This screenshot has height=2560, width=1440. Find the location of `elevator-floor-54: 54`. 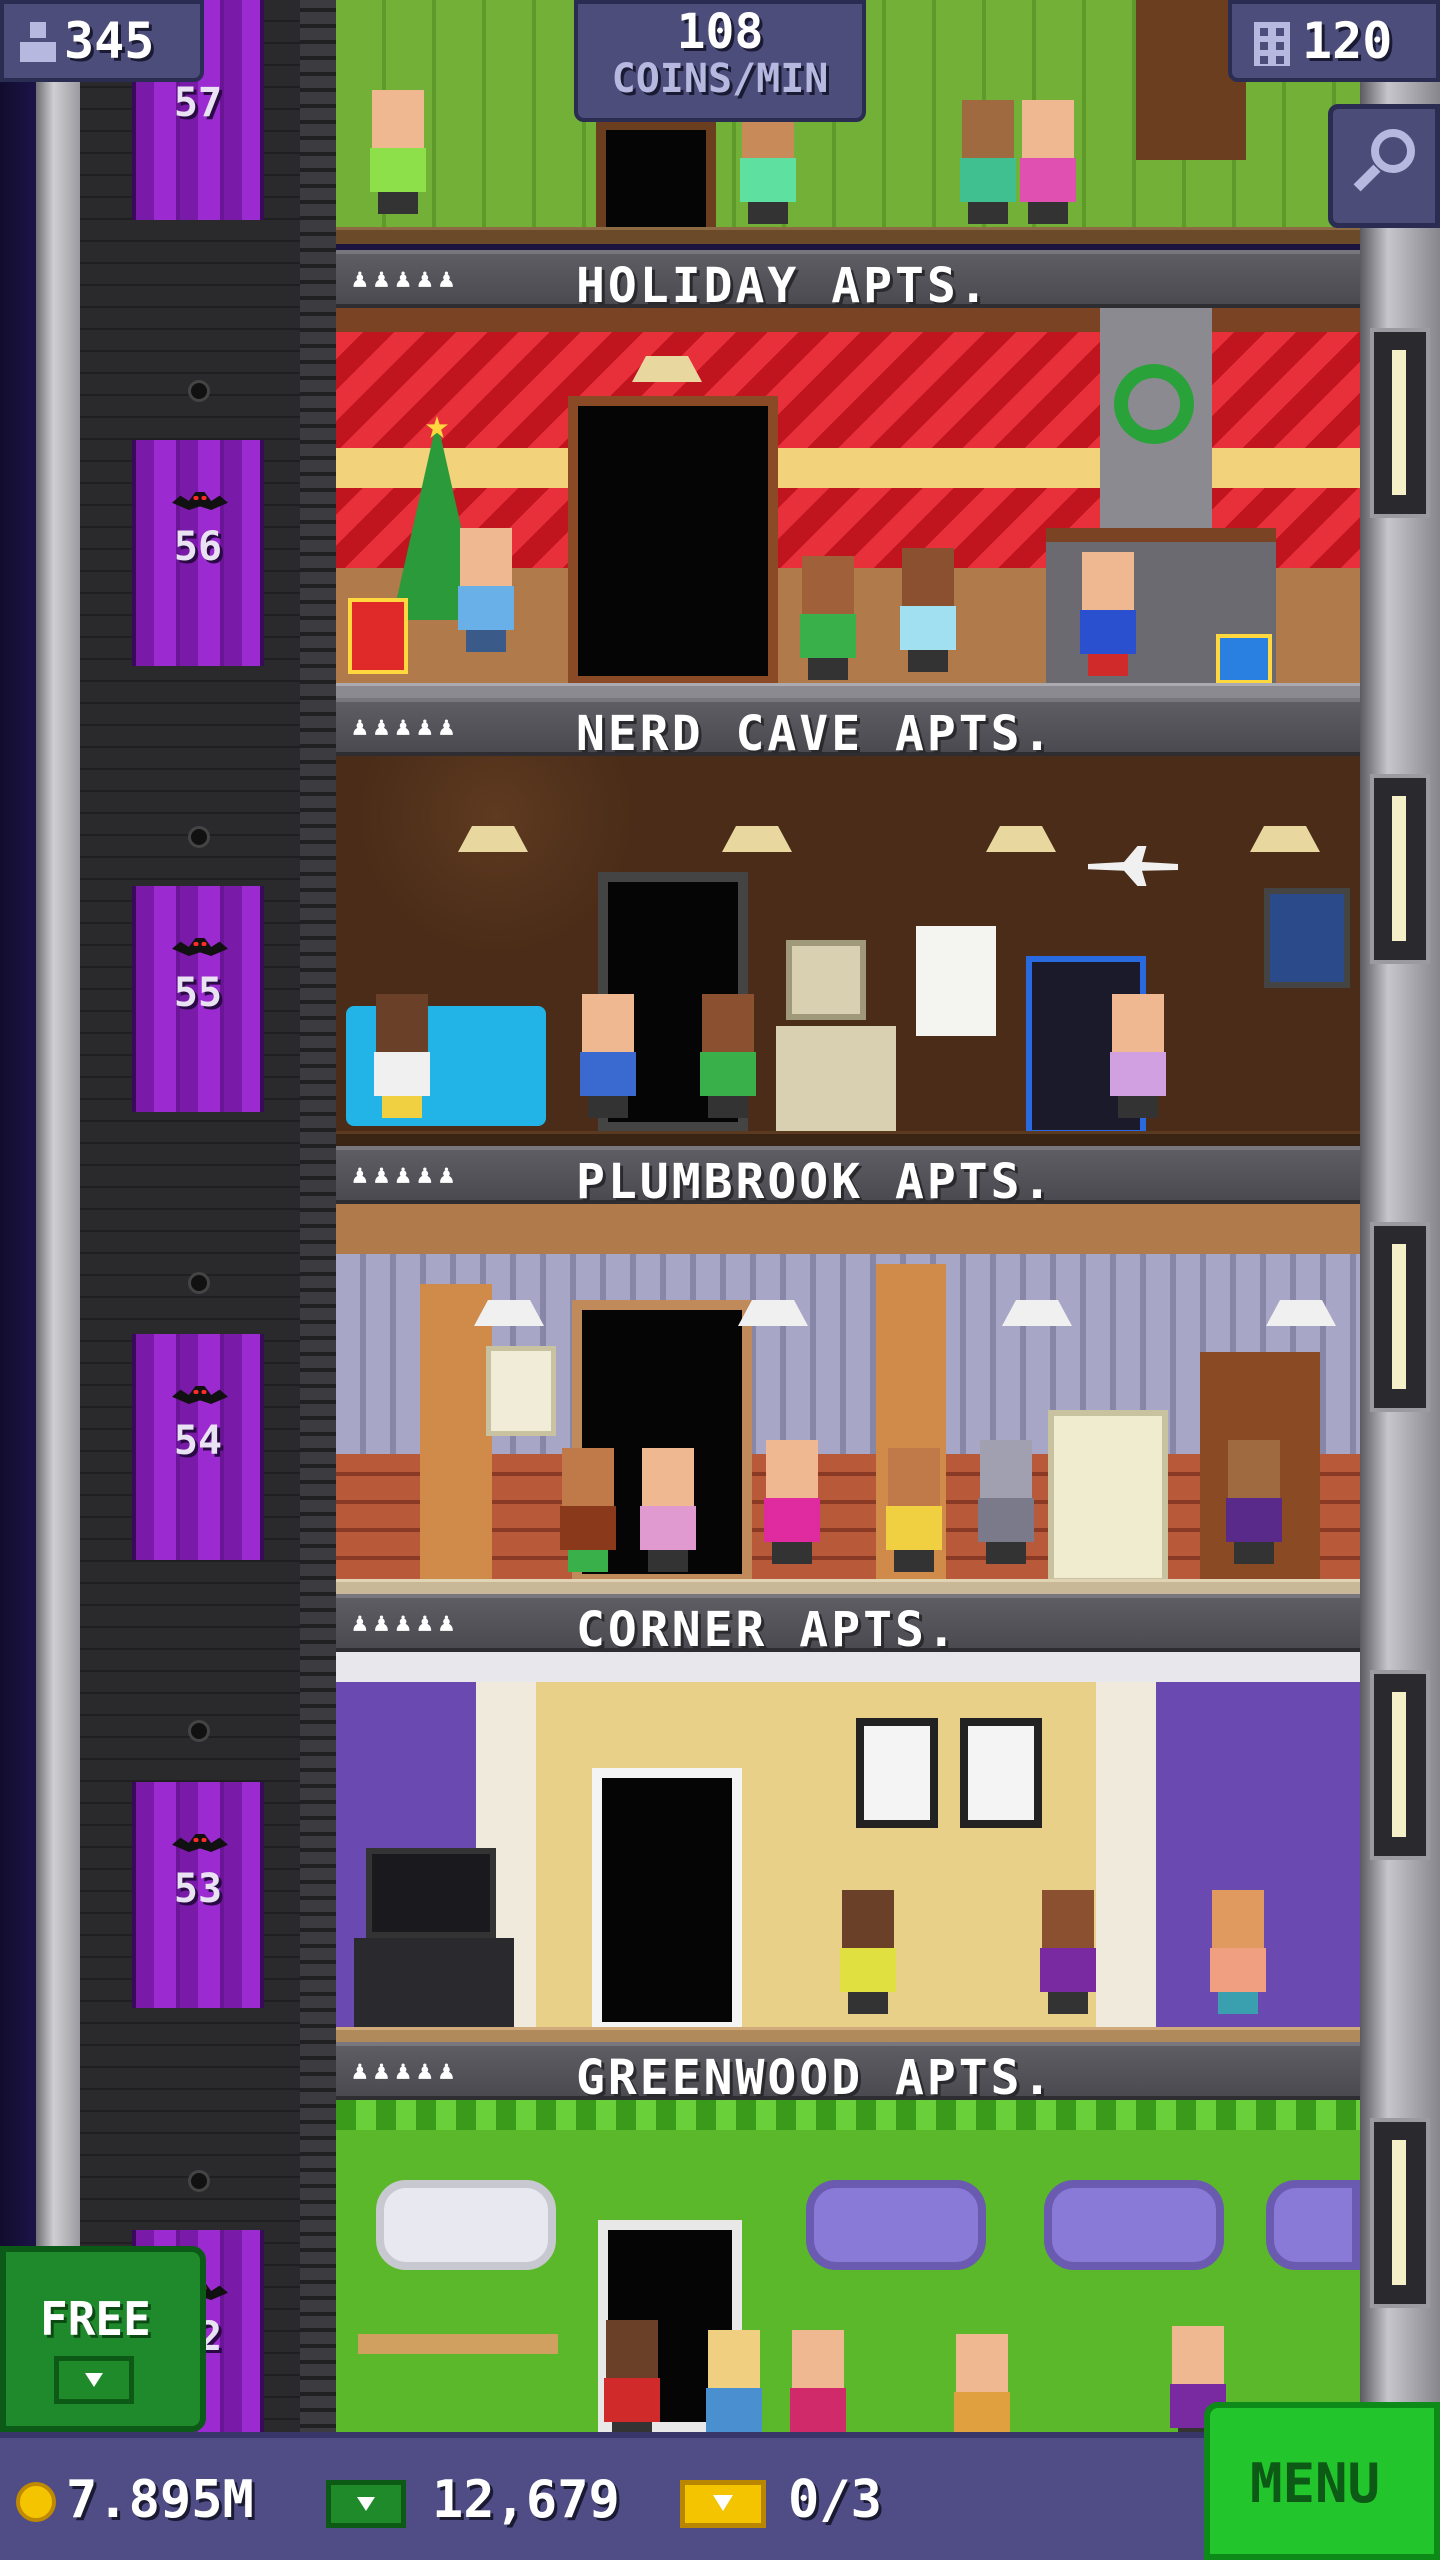

elevator-floor-54: 54 is located at coordinates (198, 1447).